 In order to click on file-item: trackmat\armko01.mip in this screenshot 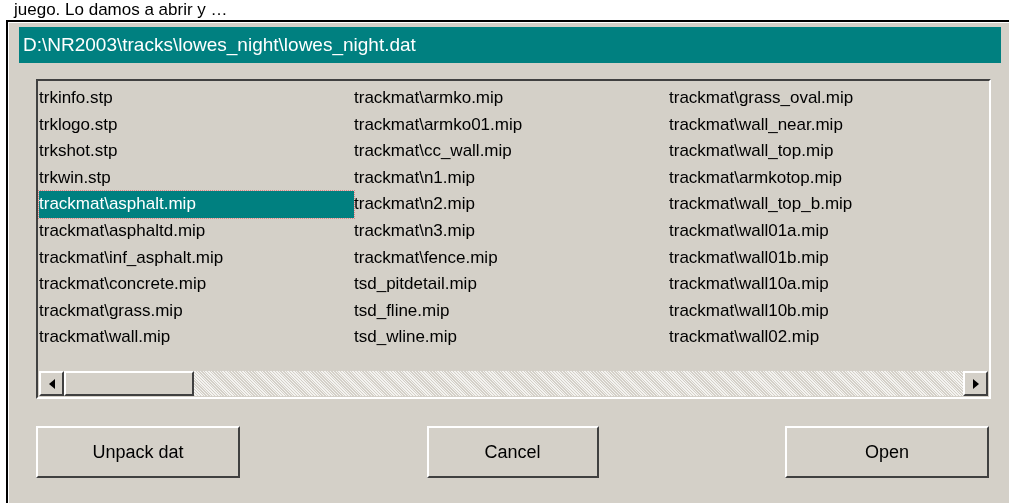, I will do `click(511, 125)`.